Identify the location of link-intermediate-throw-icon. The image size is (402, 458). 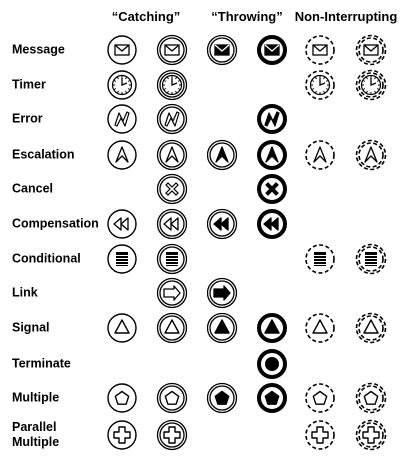
(222, 293).